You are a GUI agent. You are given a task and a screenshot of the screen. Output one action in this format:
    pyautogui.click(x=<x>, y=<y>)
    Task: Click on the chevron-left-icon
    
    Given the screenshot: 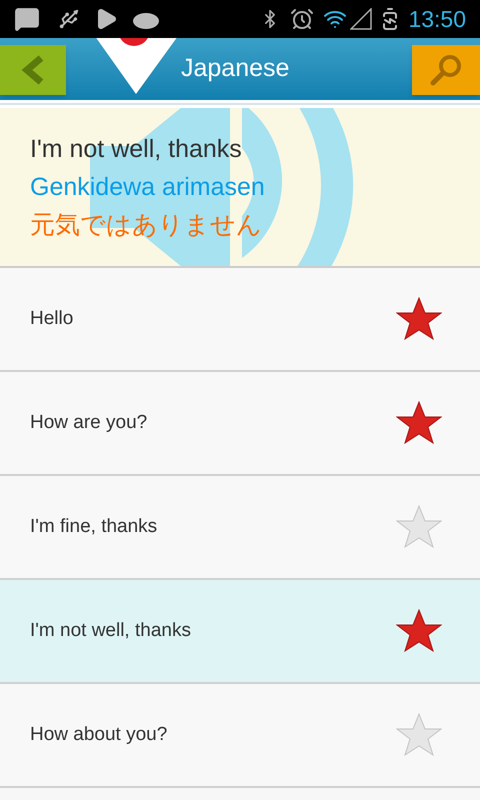 What is the action you would take?
    pyautogui.click(x=33, y=70)
    